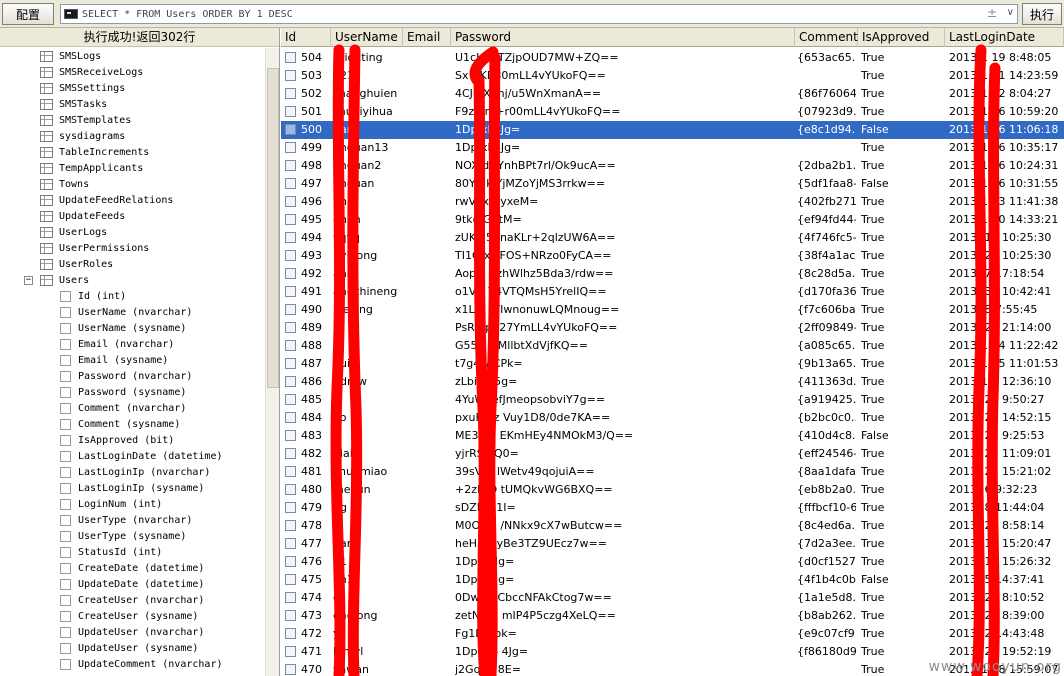 This screenshot has height=676, width=1064. I want to click on tree-column-item: Id (int), so click(133, 296).